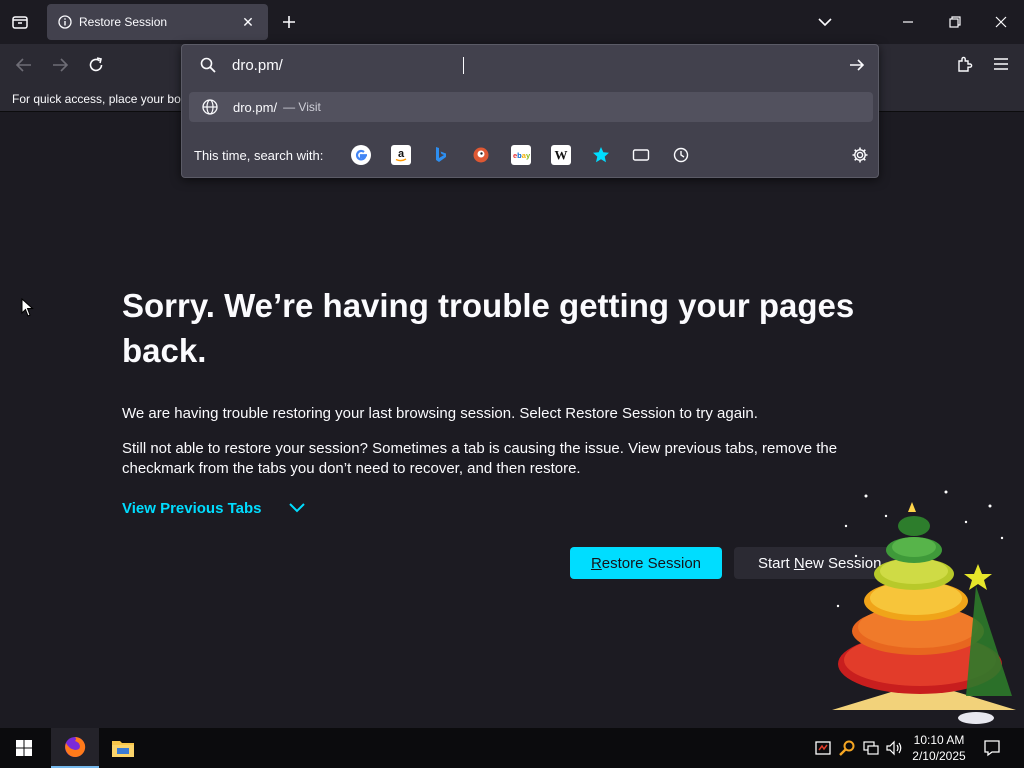  Describe the element at coordinates (259, 155) in the screenshot. I see `search-with-label: This time, search with:` at that location.